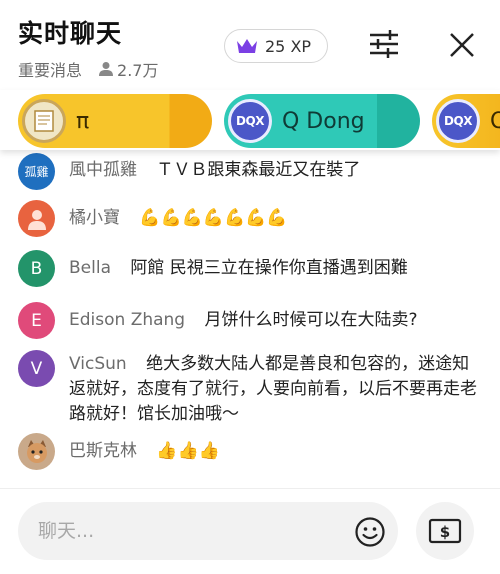 This screenshot has height=574, width=500. I want to click on chip-label: Q Dong, so click(323, 121).